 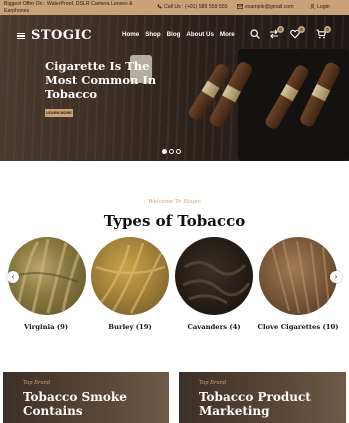 I want to click on virginia-image, so click(x=47, y=276).